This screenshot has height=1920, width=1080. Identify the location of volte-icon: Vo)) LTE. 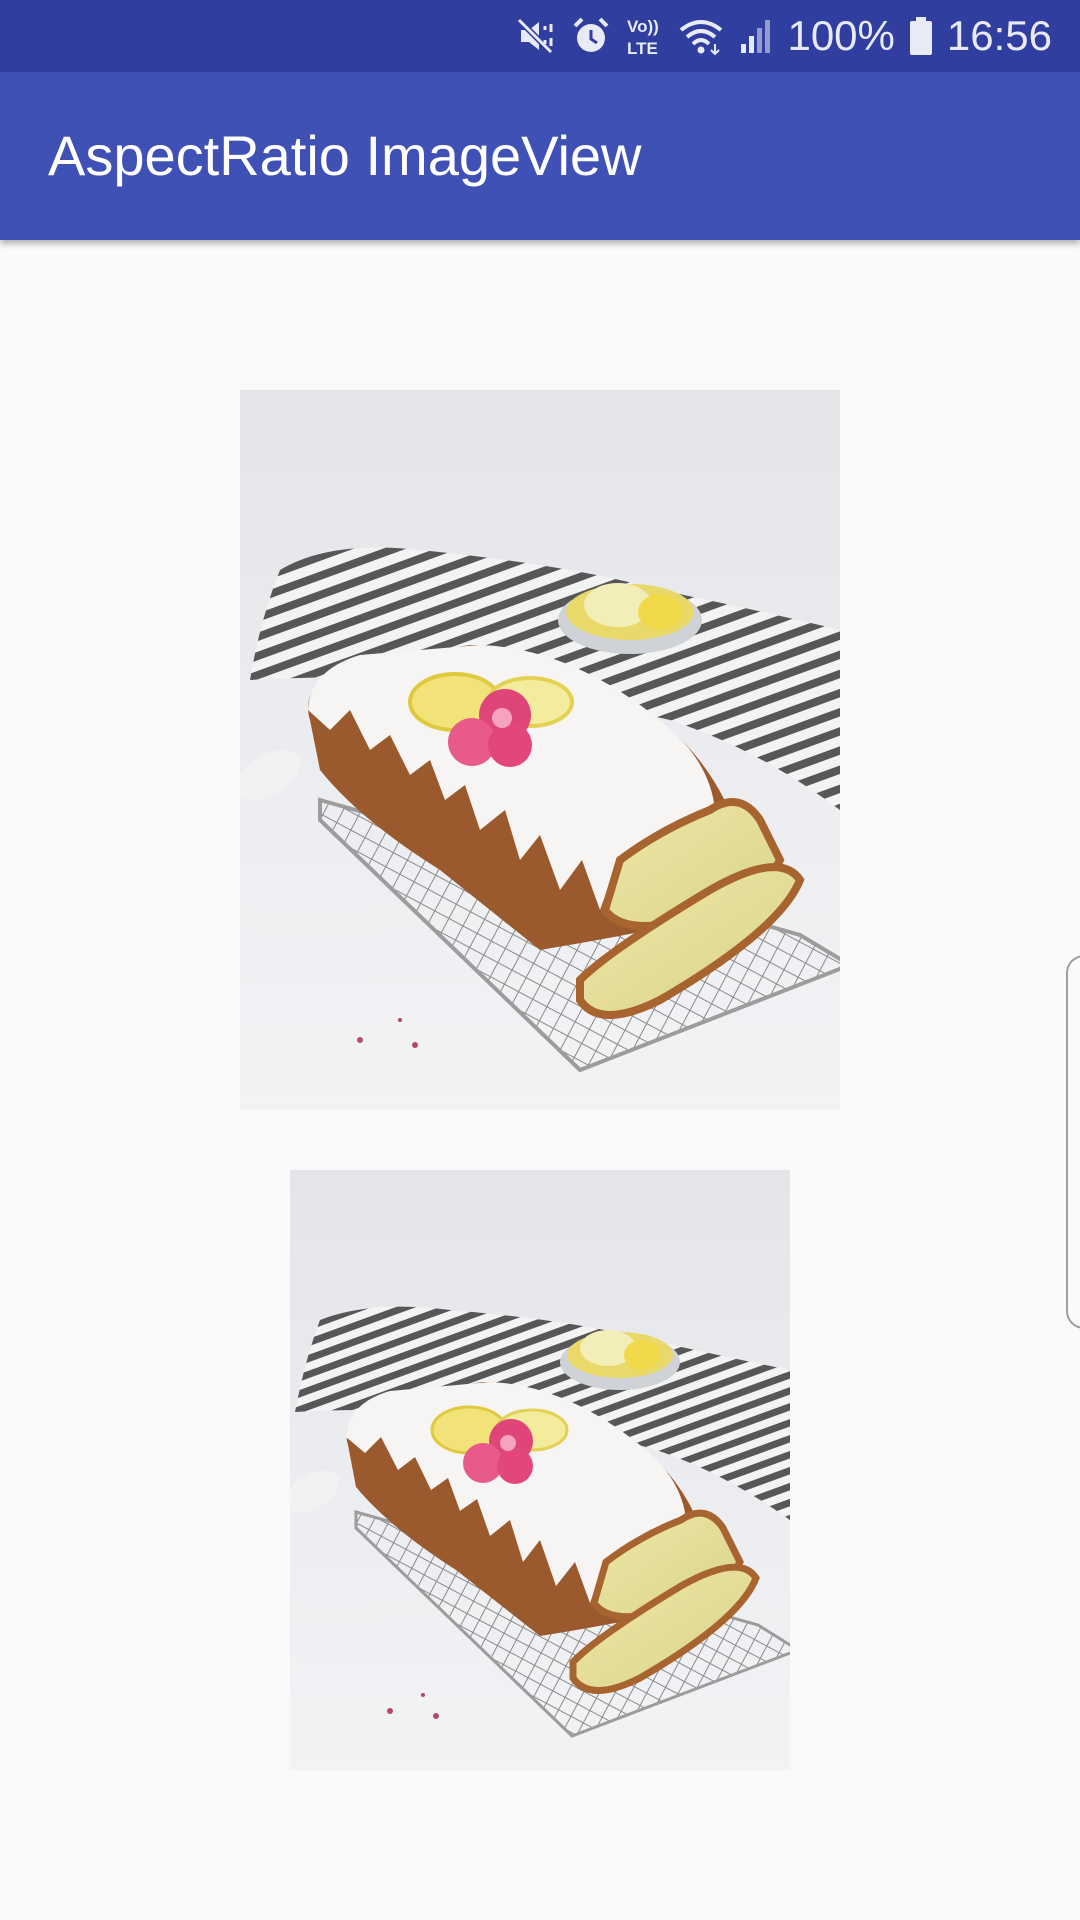
(644, 36).